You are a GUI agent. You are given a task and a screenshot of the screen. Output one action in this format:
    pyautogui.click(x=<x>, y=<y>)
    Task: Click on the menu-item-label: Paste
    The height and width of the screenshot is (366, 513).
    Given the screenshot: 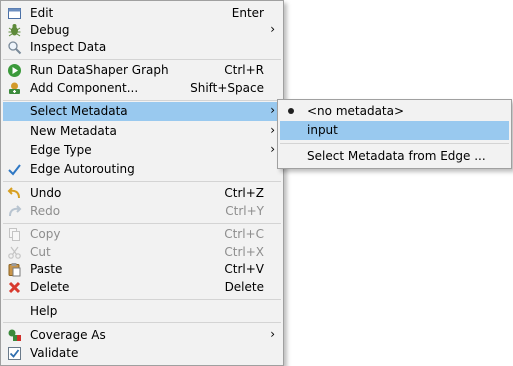 What is the action you would take?
    pyautogui.click(x=46, y=269)
    